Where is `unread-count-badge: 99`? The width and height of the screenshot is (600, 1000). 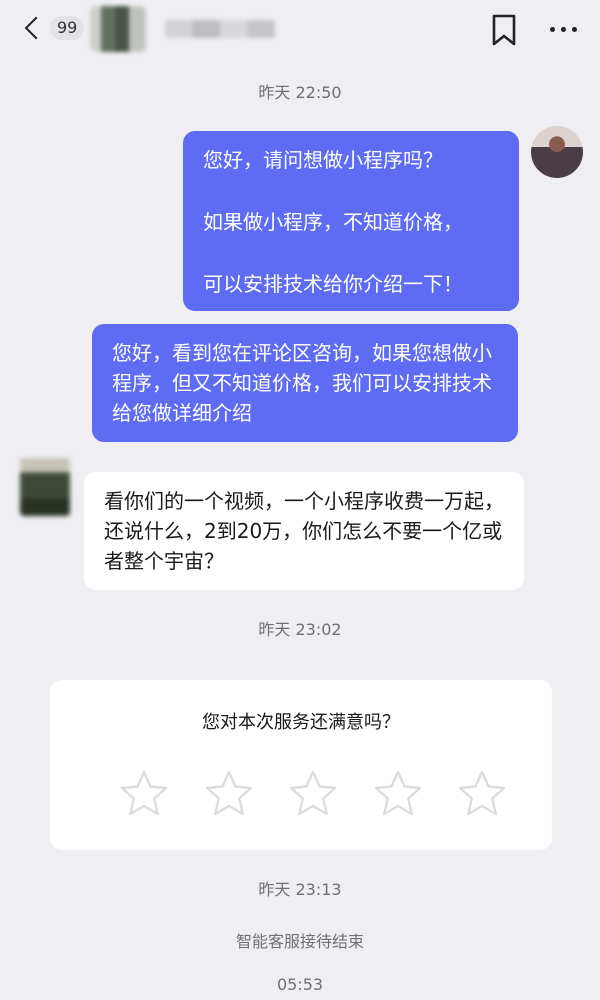 unread-count-badge: 99 is located at coordinates (67, 28).